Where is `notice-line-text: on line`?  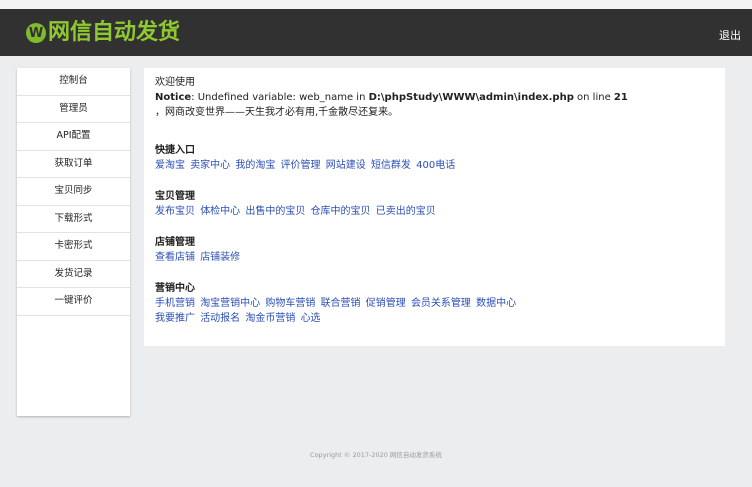 notice-line-text: on line is located at coordinates (593, 97).